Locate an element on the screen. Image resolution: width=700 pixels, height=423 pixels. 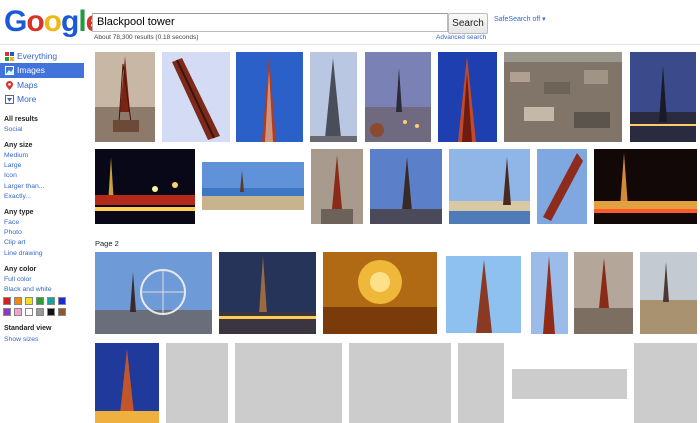
logo-letter-g: G is located at coordinates (15, 21).